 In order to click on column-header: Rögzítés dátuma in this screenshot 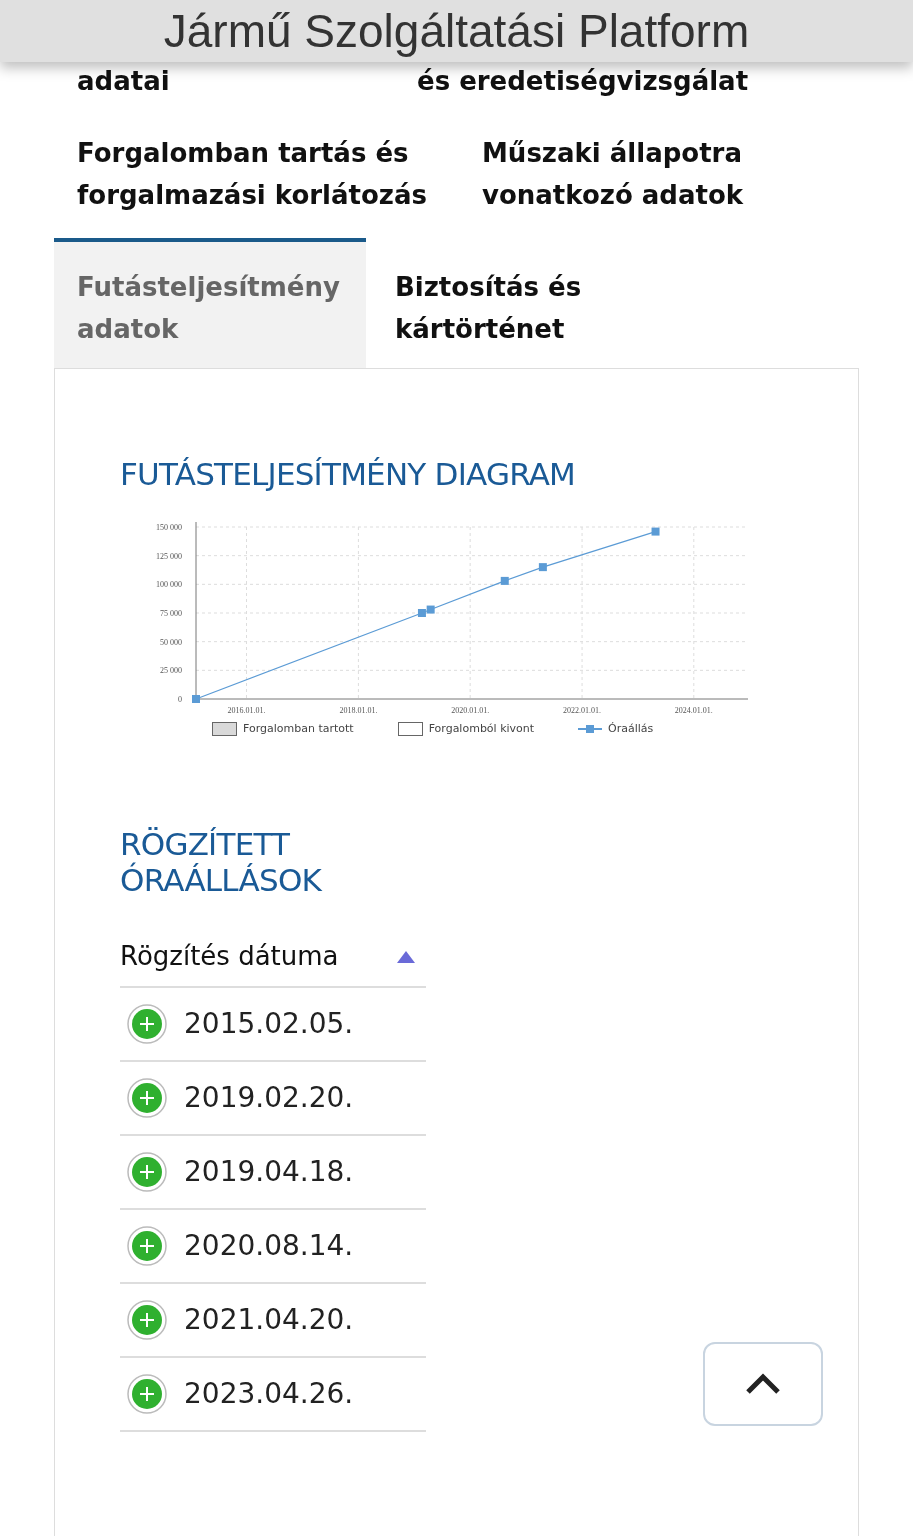, I will do `click(229, 956)`.